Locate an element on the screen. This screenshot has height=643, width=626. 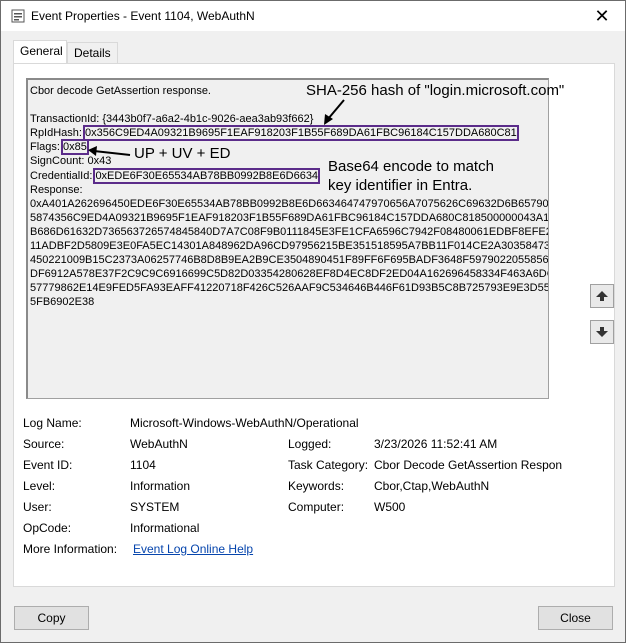
credential-highlight: 0xEDE6F30E65534AB78BB0992B8E6D6634 is located at coordinates (207, 175).